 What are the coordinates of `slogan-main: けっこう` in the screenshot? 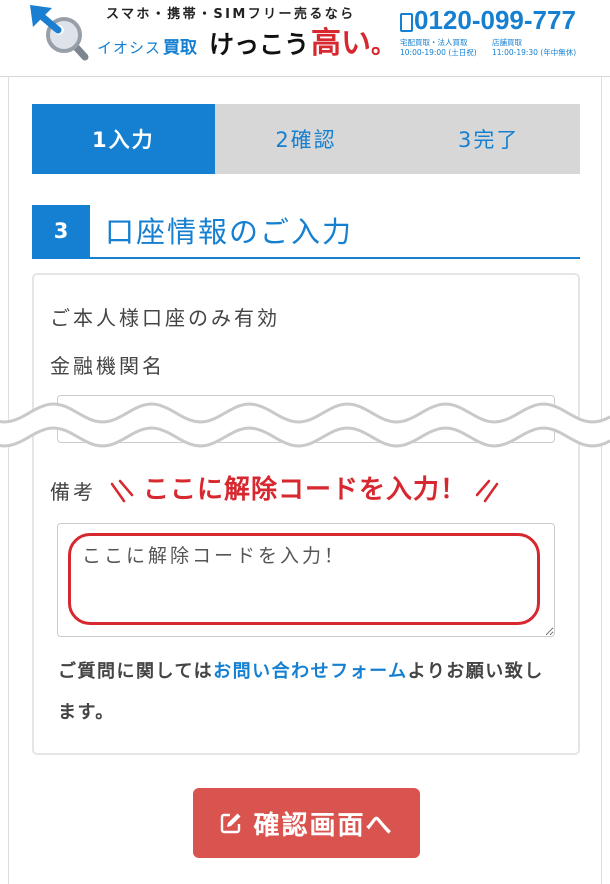 It's located at (259, 44).